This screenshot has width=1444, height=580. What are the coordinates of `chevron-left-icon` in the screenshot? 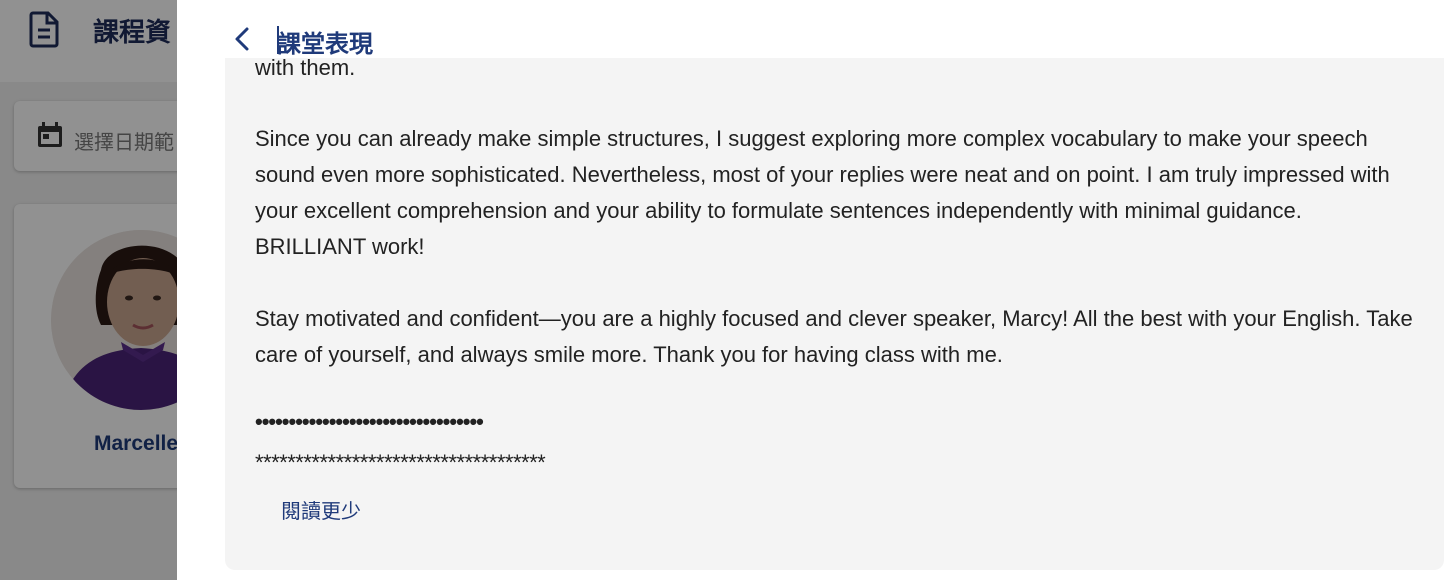 It's located at (242, 39).